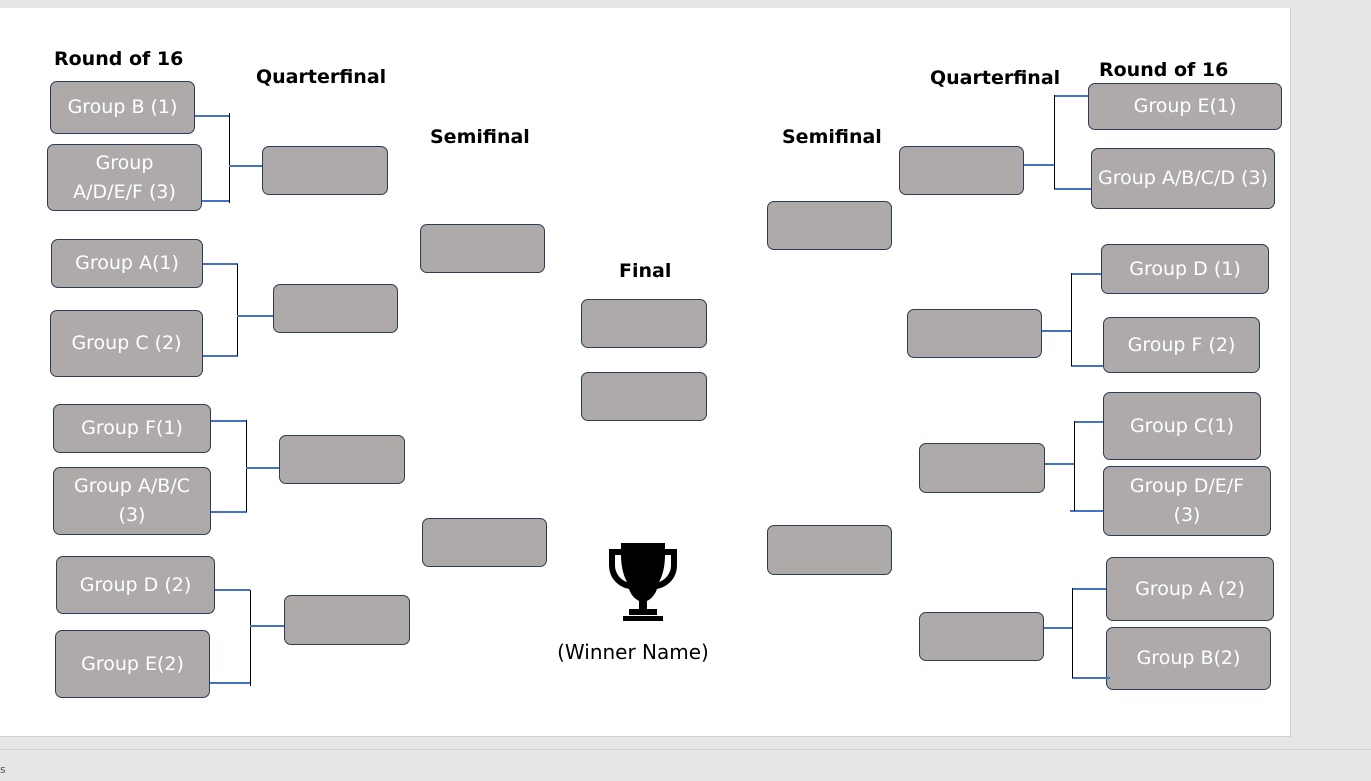 The width and height of the screenshot is (1371, 781). What do you see at coordinates (633, 652) in the screenshot?
I see `winner-name: (Winner Name)` at bounding box center [633, 652].